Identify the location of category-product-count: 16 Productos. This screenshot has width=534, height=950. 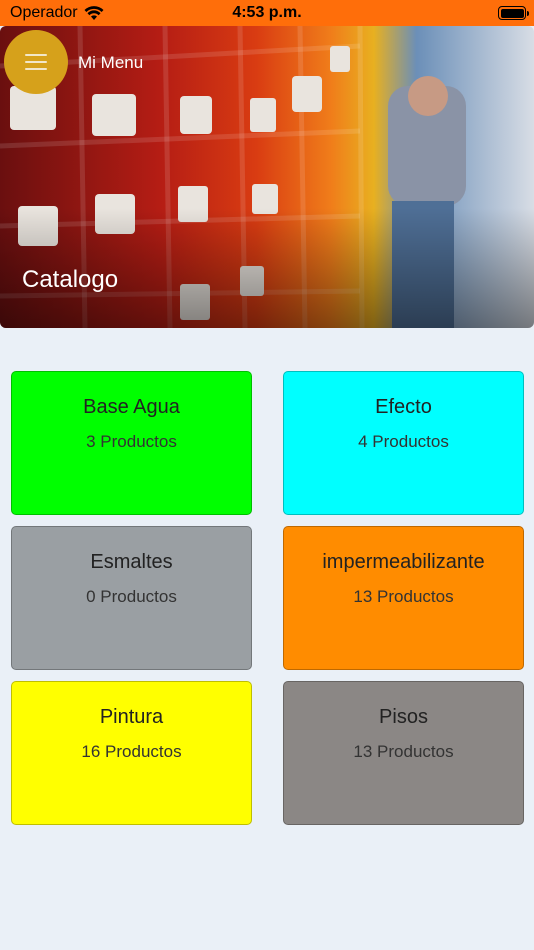
(131, 751).